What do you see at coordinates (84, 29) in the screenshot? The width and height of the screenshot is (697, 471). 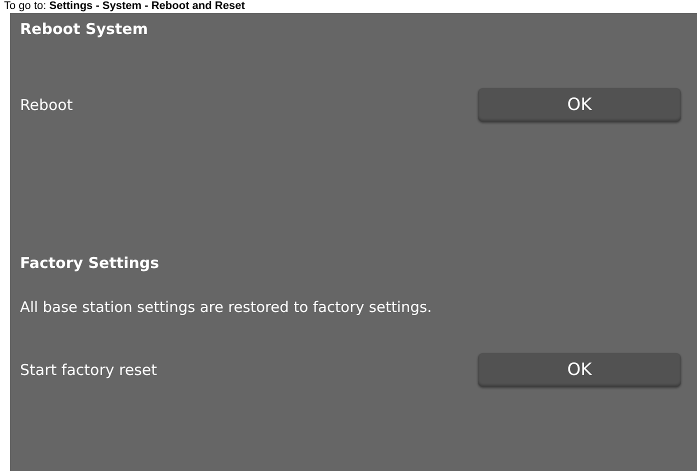 I see `section-title: Reboot System` at bounding box center [84, 29].